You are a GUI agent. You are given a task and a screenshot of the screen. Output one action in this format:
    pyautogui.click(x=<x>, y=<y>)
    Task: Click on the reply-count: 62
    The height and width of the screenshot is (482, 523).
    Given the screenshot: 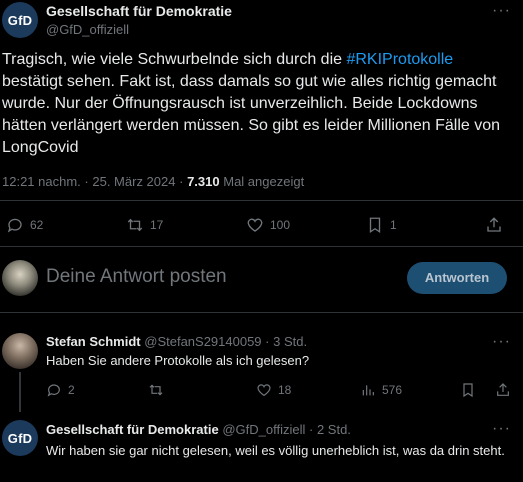 What is the action you would take?
    pyautogui.click(x=37, y=225)
    